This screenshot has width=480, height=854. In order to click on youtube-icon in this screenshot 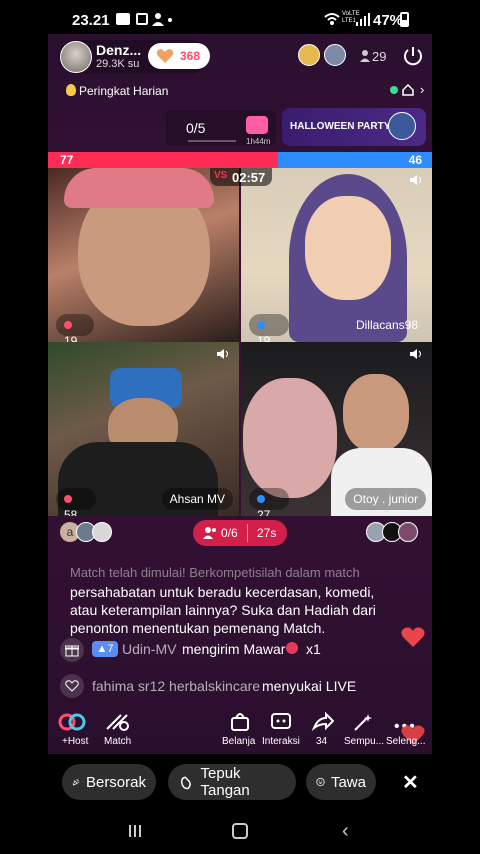, I will do `click(123, 19)`.